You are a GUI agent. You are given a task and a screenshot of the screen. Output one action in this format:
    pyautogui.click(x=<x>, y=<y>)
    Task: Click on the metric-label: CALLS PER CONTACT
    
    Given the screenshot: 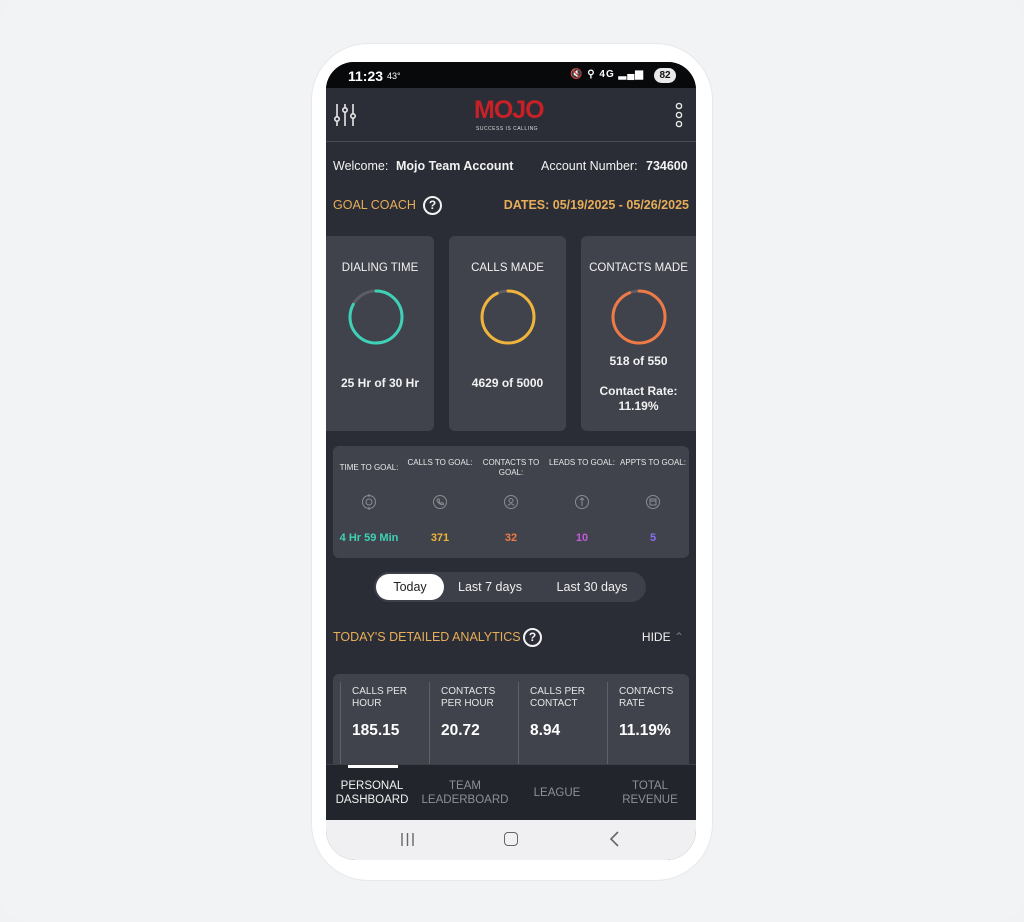 What is the action you would take?
    pyautogui.click(x=558, y=697)
    